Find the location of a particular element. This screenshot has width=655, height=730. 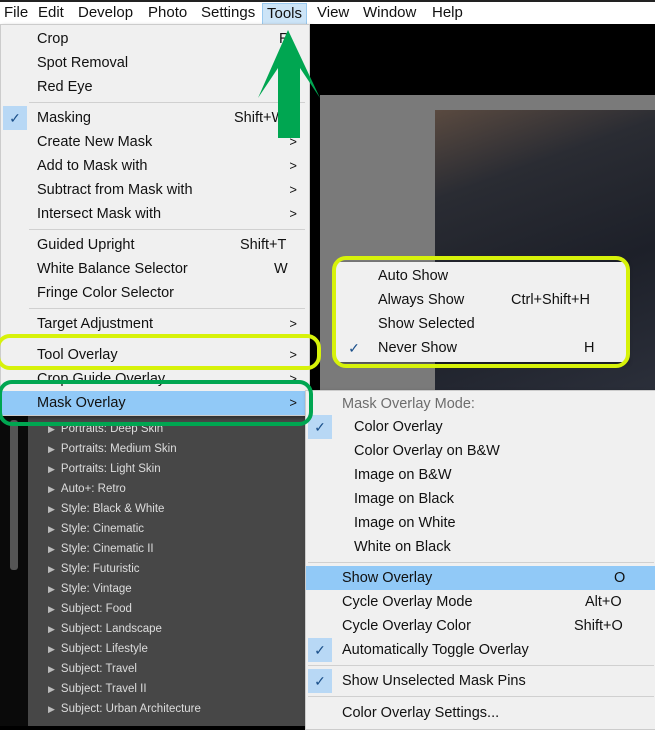

preset-item: ▶ Portraits: Deep Skin is located at coordinates (105, 429).